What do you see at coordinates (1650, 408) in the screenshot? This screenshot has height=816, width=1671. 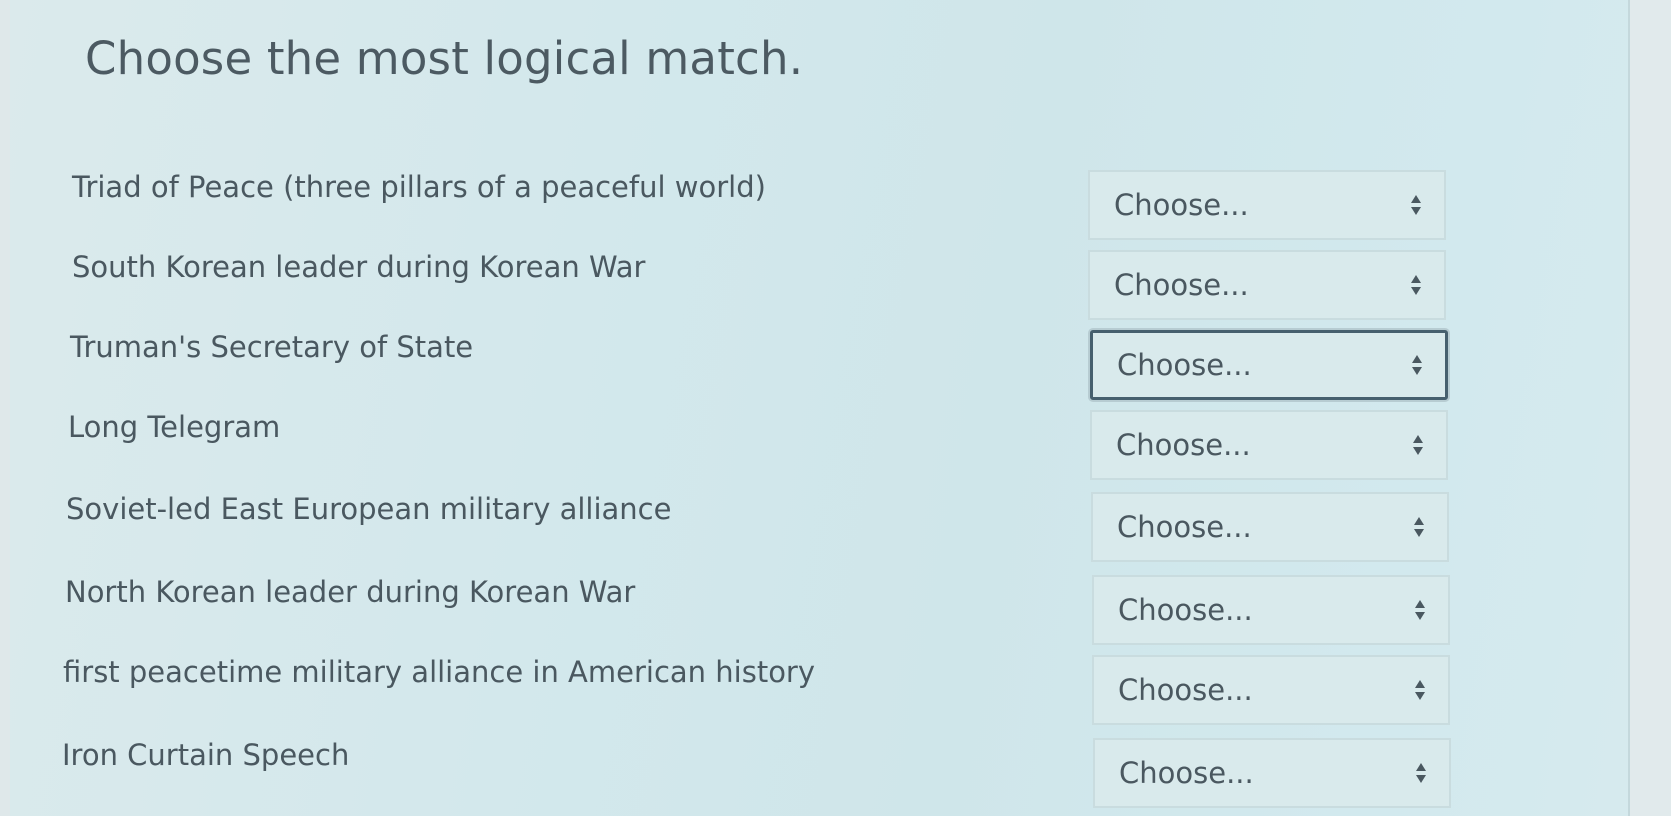 I see `page-margin` at bounding box center [1650, 408].